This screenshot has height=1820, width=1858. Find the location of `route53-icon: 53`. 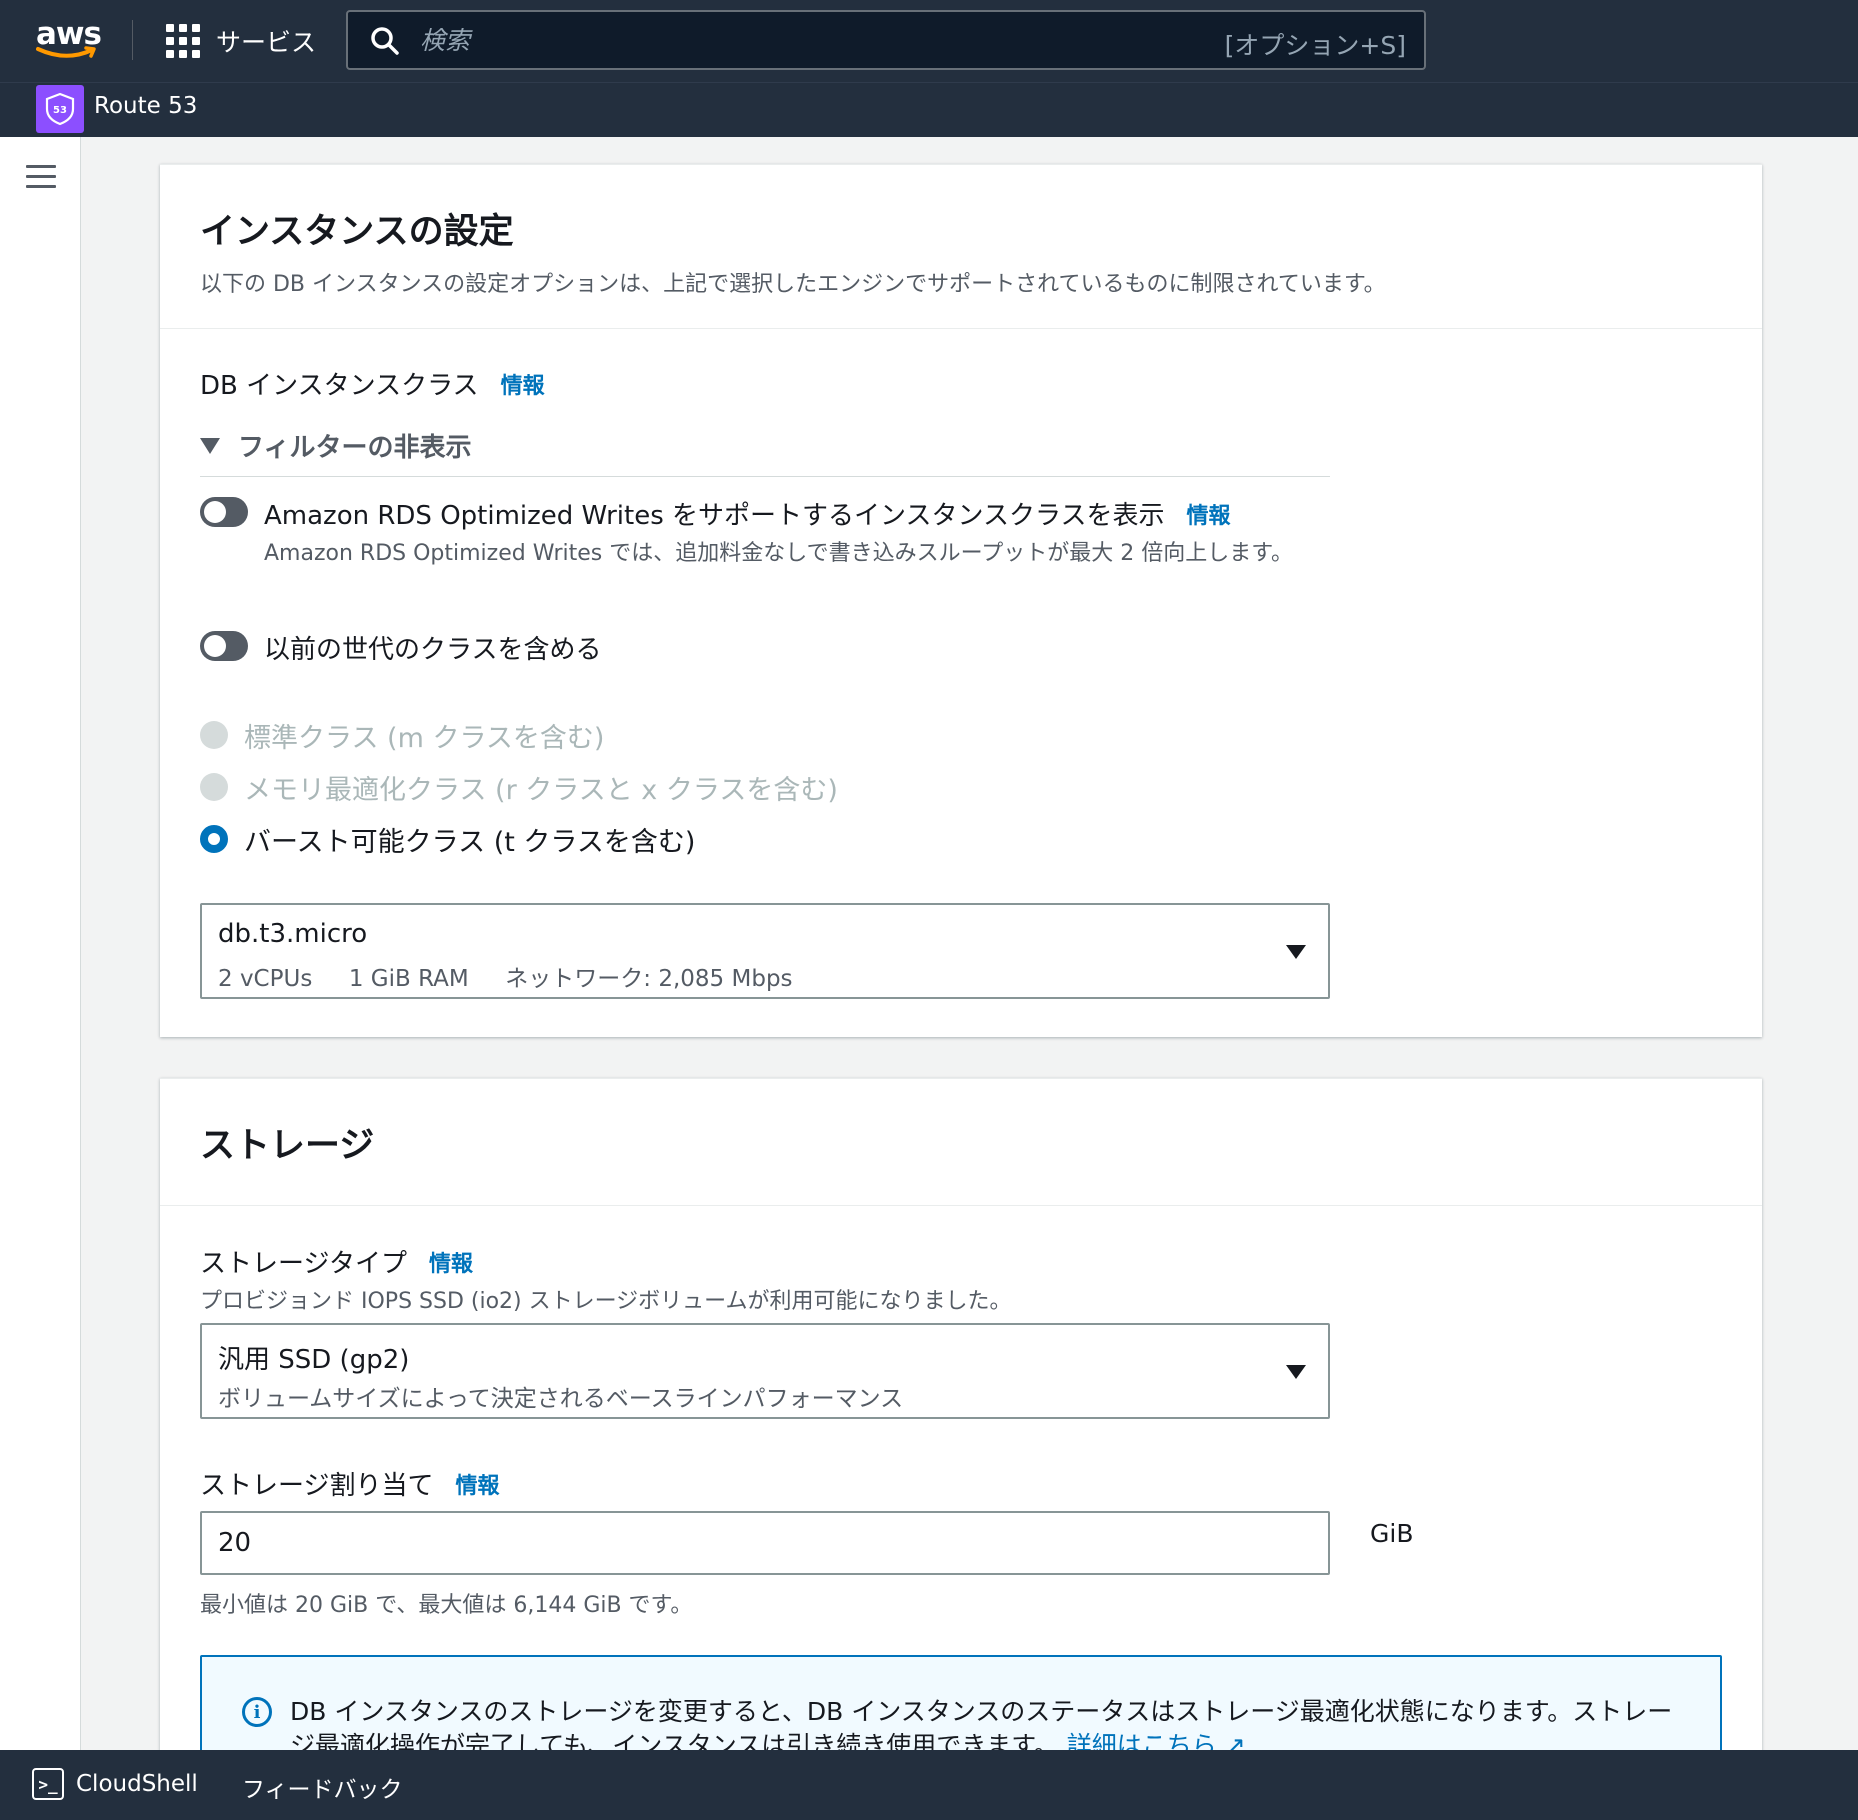

route53-icon: 53 is located at coordinates (60, 109).